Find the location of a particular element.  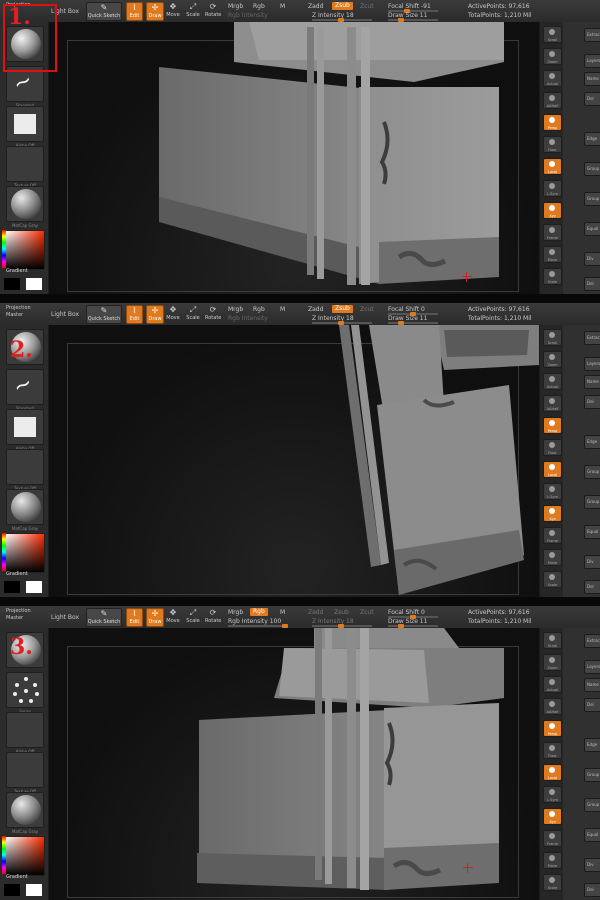

color-picker is located at coordinates (25, 553).